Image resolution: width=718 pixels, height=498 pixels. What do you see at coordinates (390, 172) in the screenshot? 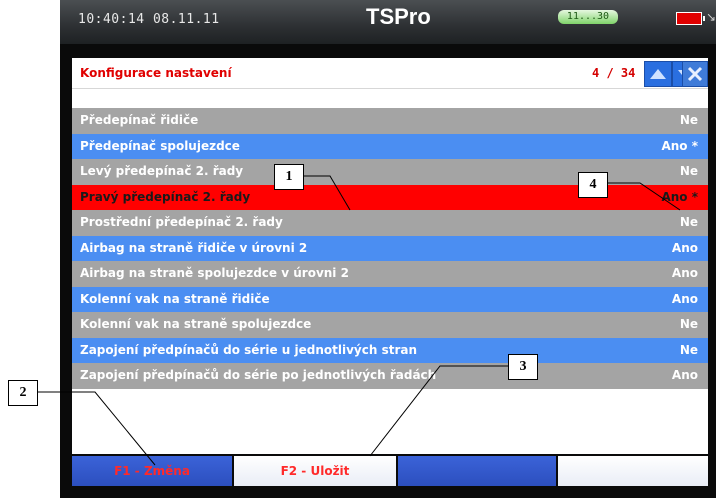
I see `list-item: Levý předepínač 2. řady Ne` at bounding box center [390, 172].